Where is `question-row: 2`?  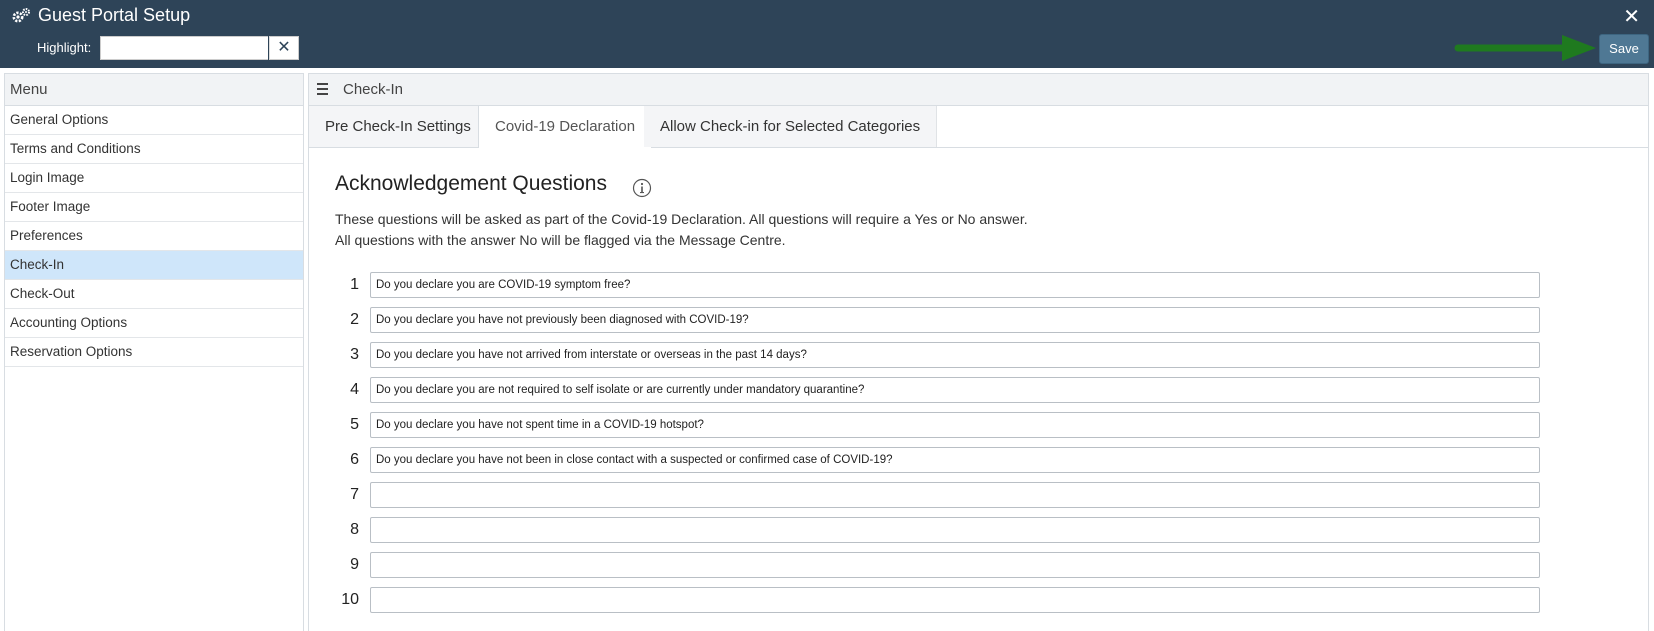 question-row: 2 is located at coordinates (929, 320).